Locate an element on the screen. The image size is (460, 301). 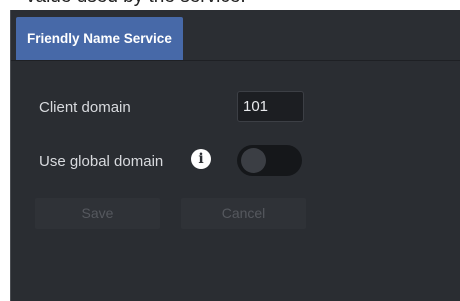
tab-friendly-name-service: Friendly Name Service is located at coordinates (99, 38).